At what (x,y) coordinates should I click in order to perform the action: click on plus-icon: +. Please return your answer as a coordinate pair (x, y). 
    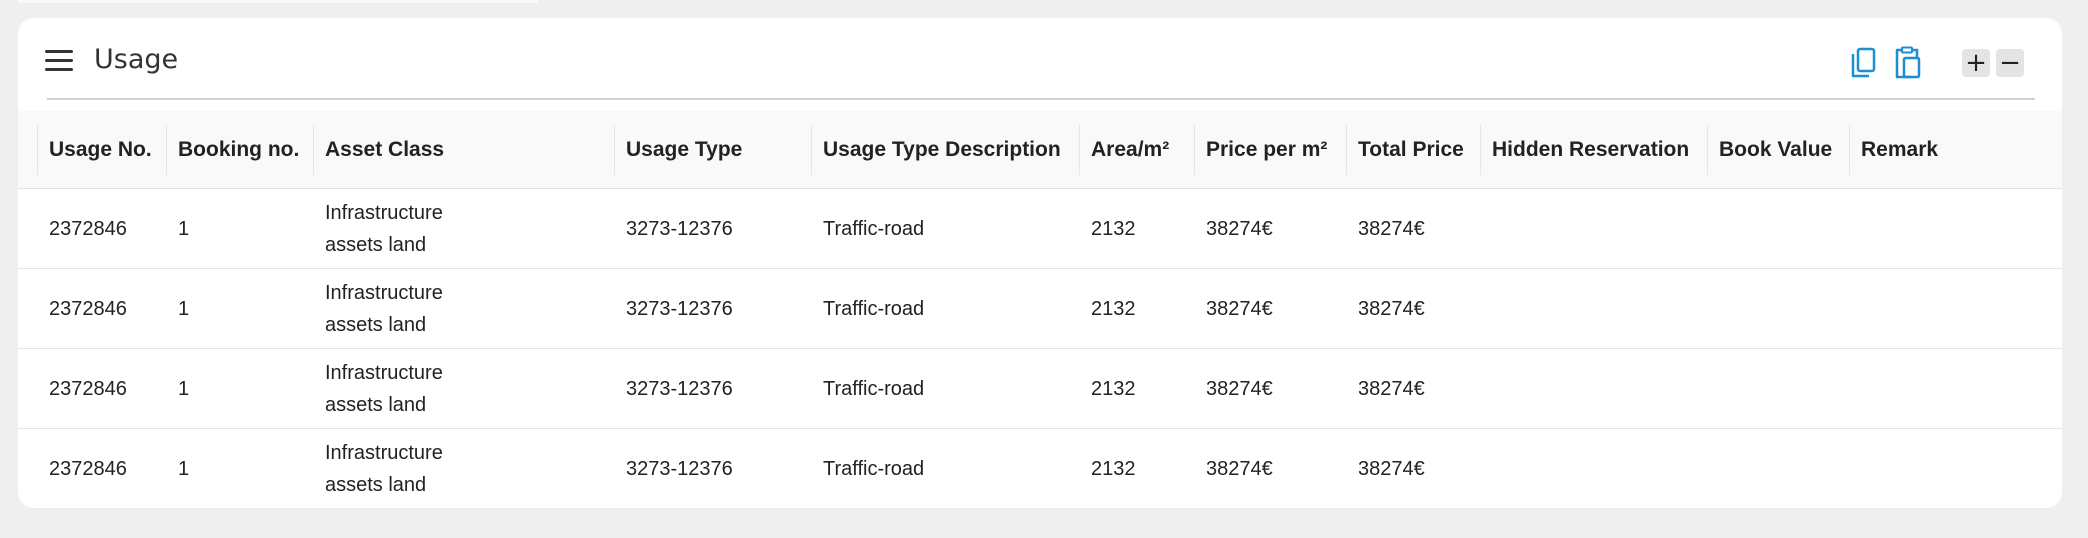
    Looking at the image, I should click on (1976, 63).